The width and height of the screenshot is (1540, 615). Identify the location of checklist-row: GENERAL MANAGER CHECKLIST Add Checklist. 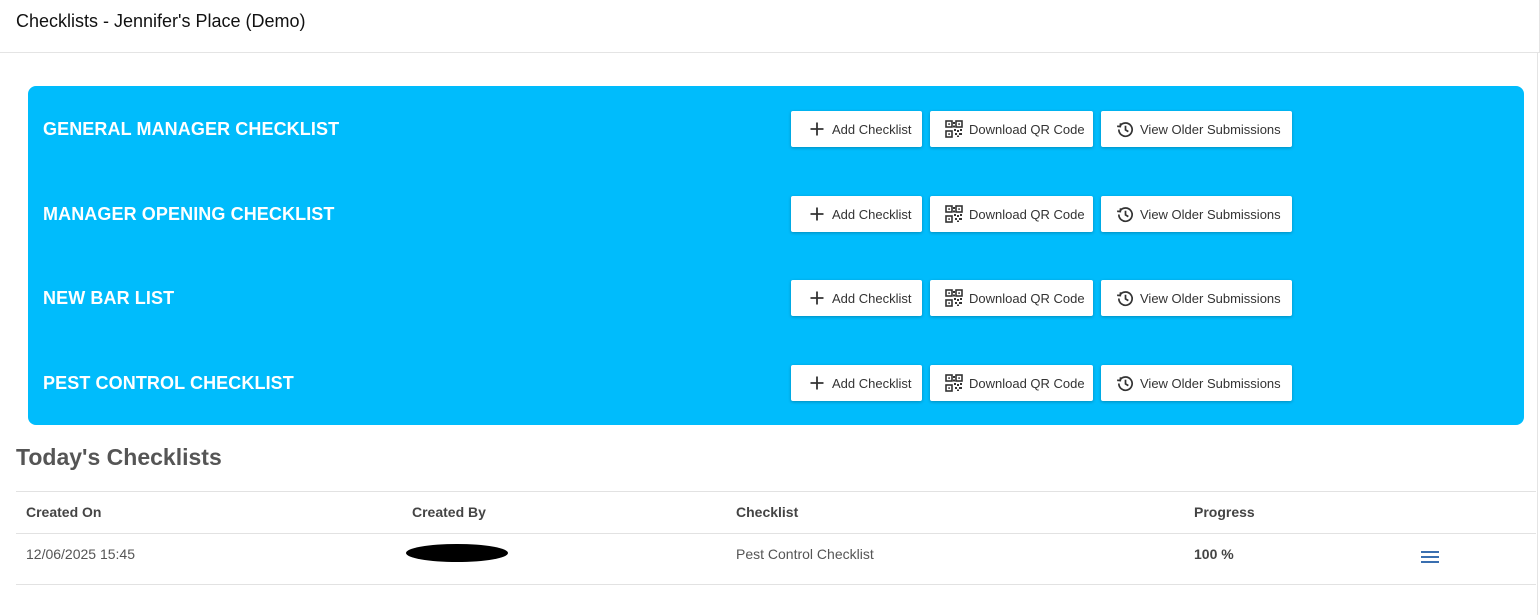
(776, 129).